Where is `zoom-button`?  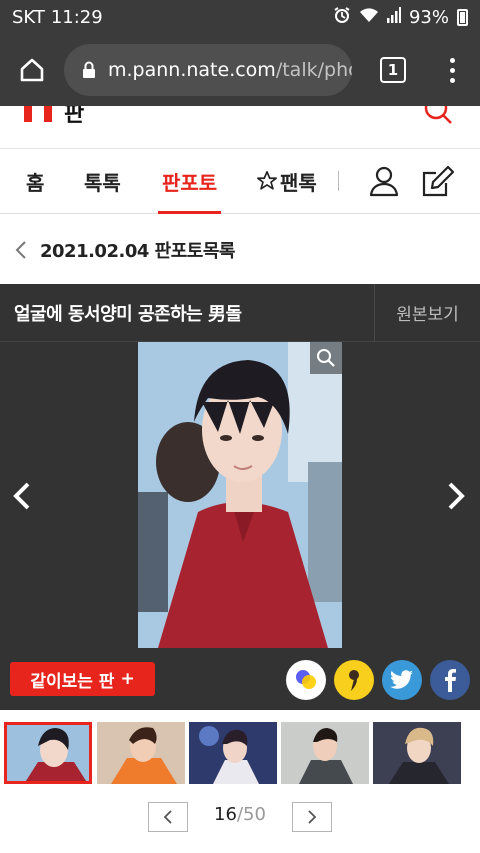 zoom-button is located at coordinates (326, 358).